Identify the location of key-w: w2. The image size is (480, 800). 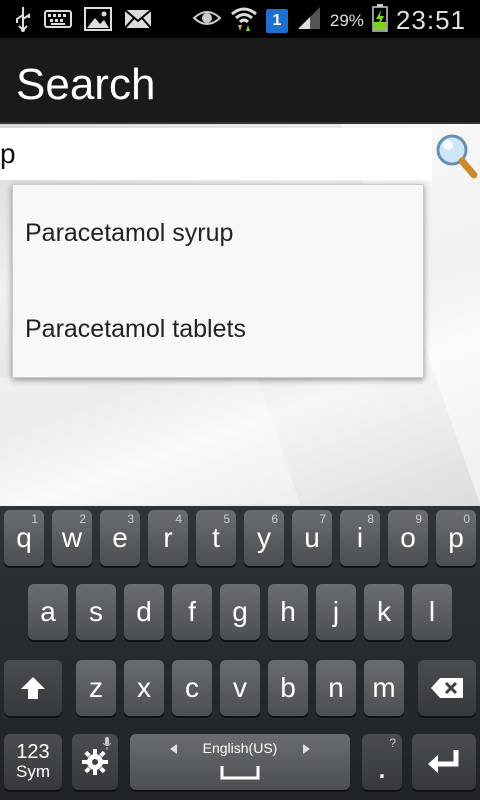
(72, 538).